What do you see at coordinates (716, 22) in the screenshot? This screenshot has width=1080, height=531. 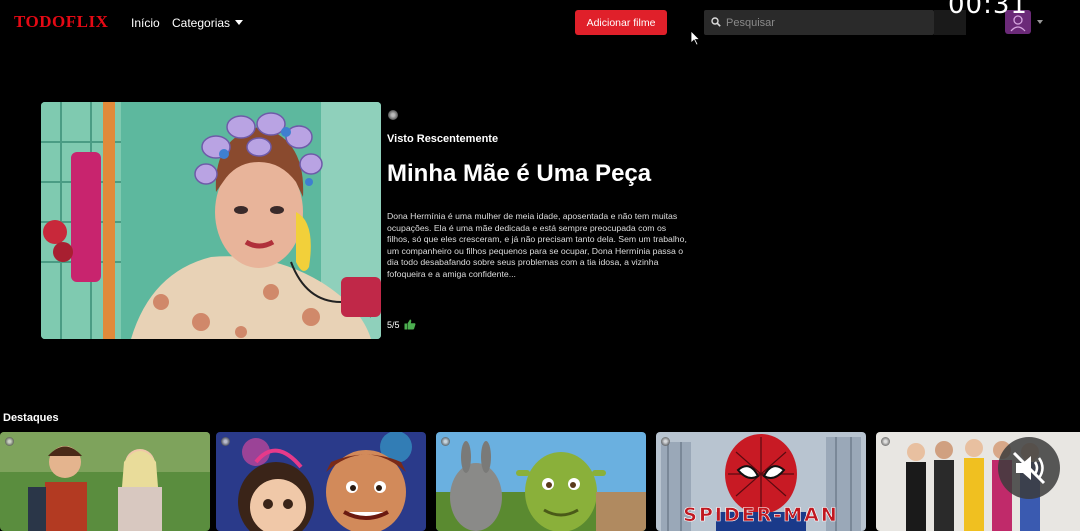 I see `search-icon` at bounding box center [716, 22].